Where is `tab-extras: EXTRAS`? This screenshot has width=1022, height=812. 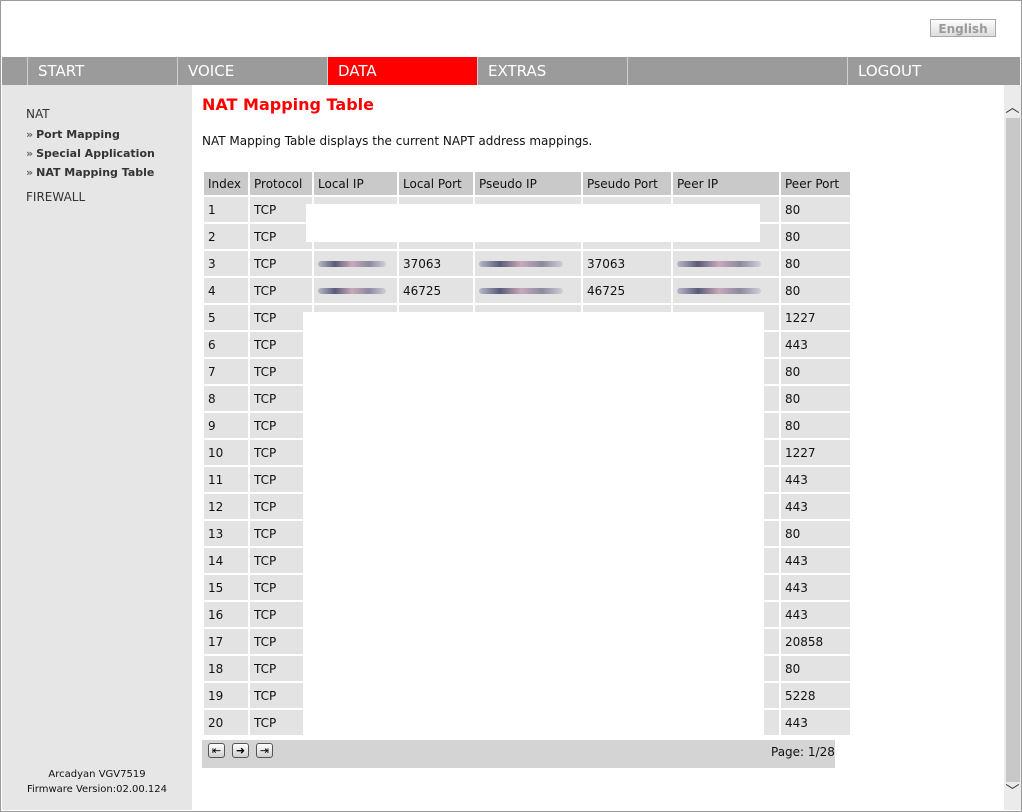 tab-extras: EXTRAS is located at coordinates (552, 71).